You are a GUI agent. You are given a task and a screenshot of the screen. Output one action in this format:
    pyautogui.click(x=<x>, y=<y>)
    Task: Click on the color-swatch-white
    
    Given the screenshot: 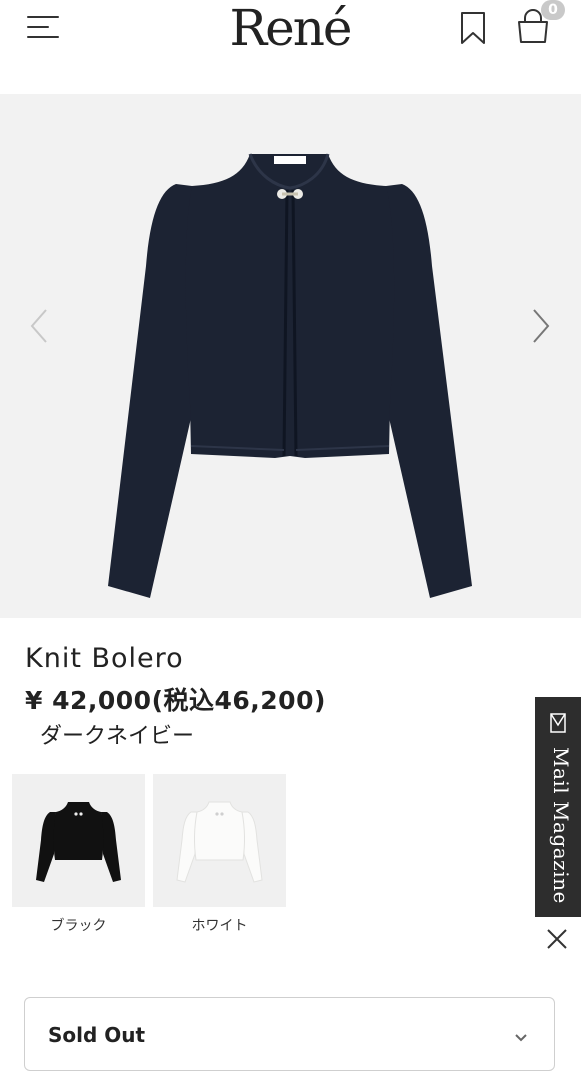 What is the action you would take?
    pyautogui.click(x=219, y=840)
    